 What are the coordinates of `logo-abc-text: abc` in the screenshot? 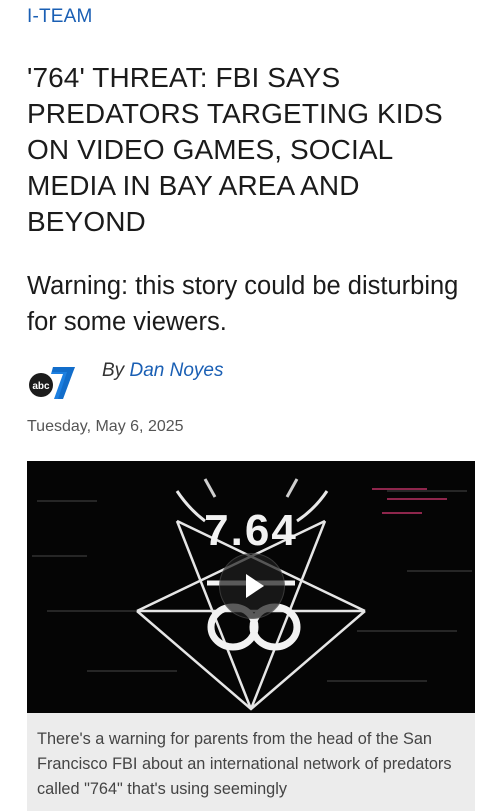 It's located at (41, 386).